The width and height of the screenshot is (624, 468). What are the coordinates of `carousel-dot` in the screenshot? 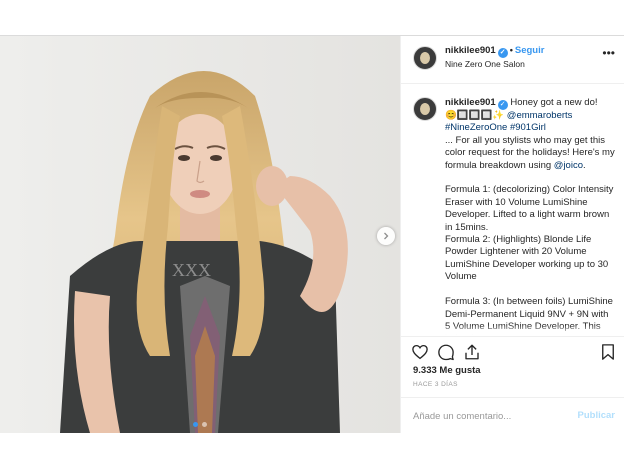 It's located at (204, 424).